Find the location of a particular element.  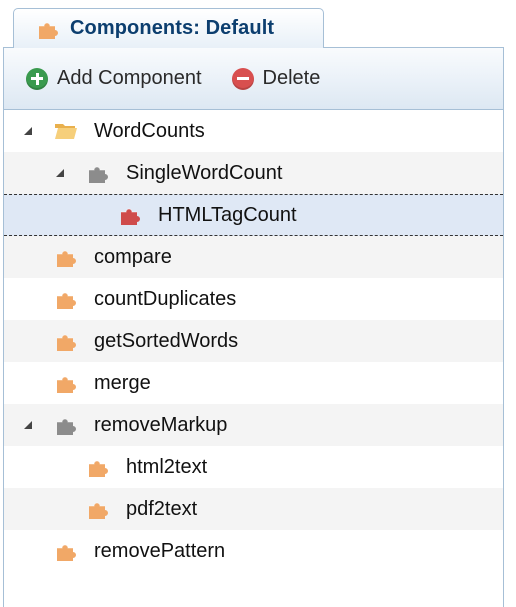

tree-item-label: countDuplicates is located at coordinates (165, 299).